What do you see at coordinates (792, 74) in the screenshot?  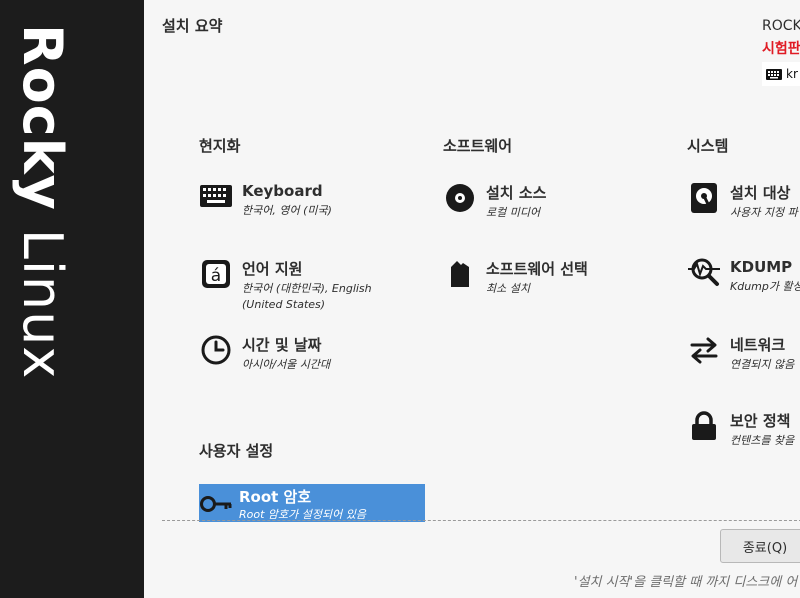 I see `keyboard-layout-label: kr` at bounding box center [792, 74].